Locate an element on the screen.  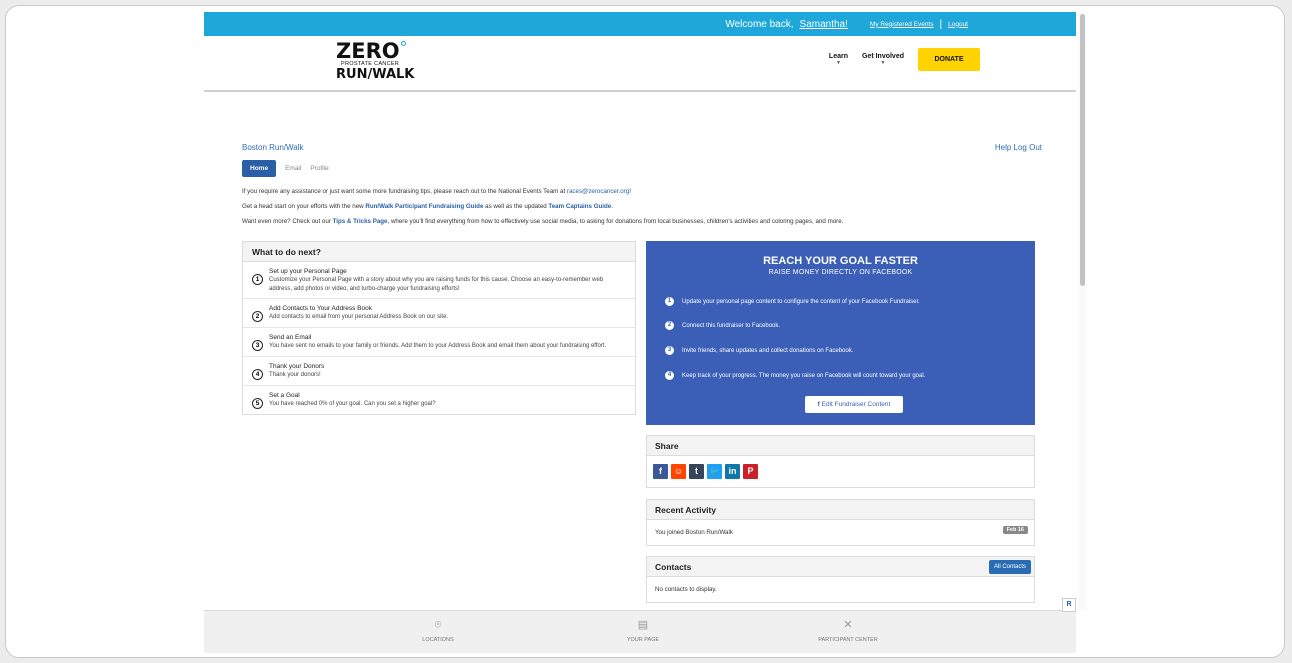
nav-get-involved-label: Get Involved is located at coordinates (882, 56).